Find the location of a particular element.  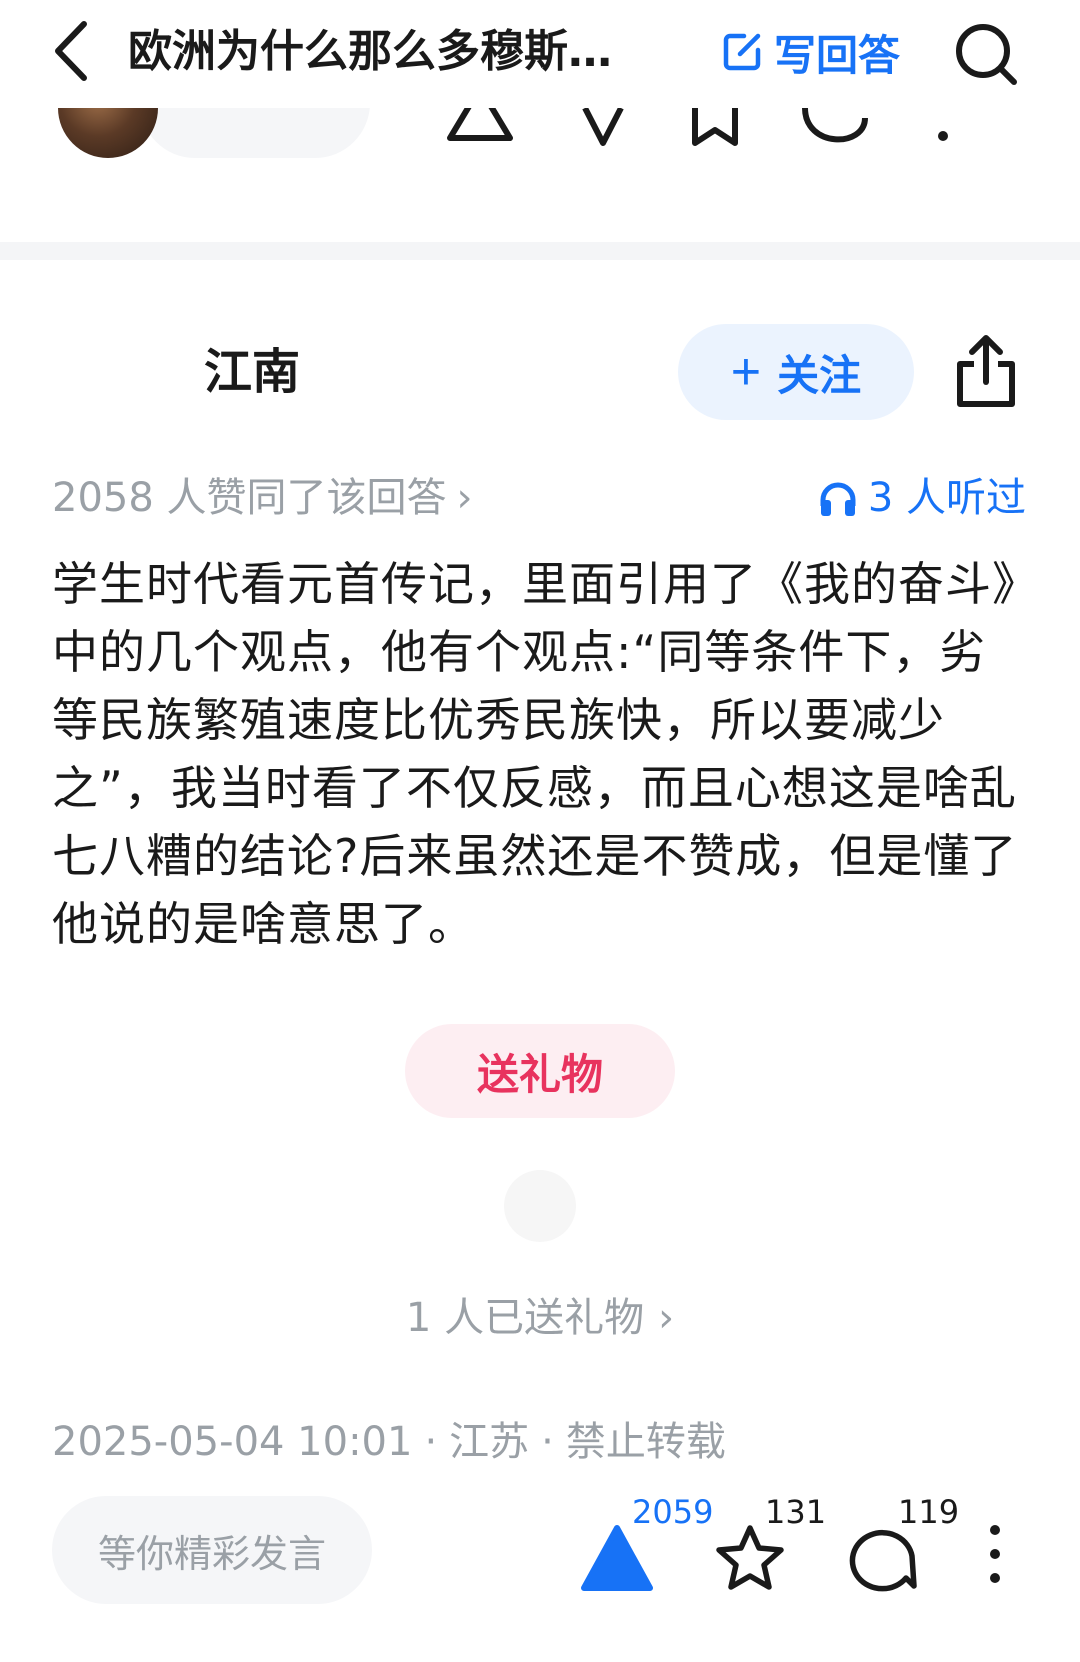

headphones-icon is located at coordinates (838, 499).